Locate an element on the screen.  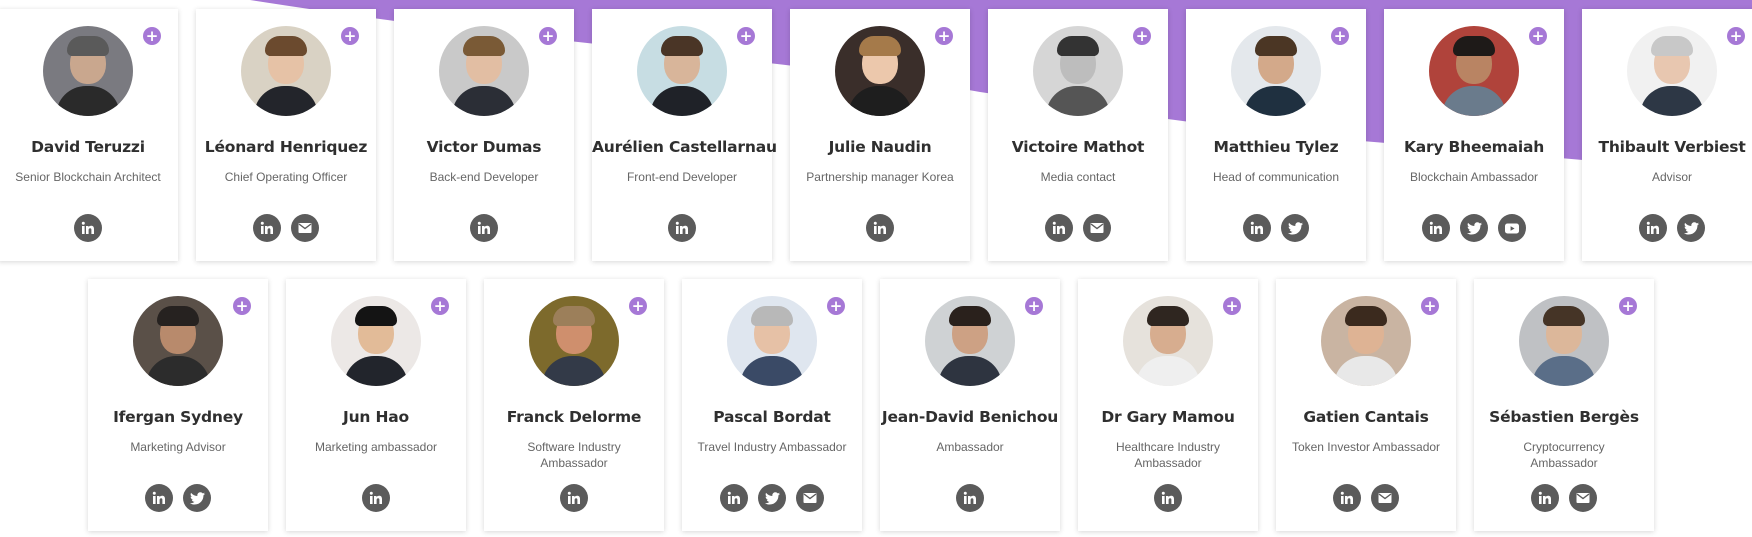
member-role: Partnership manager Korea is located at coordinates (880, 177).